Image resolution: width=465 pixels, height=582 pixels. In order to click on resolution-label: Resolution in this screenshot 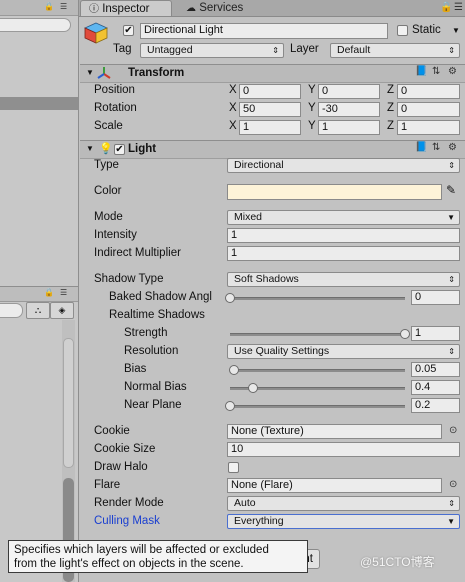, I will do `click(151, 351)`.